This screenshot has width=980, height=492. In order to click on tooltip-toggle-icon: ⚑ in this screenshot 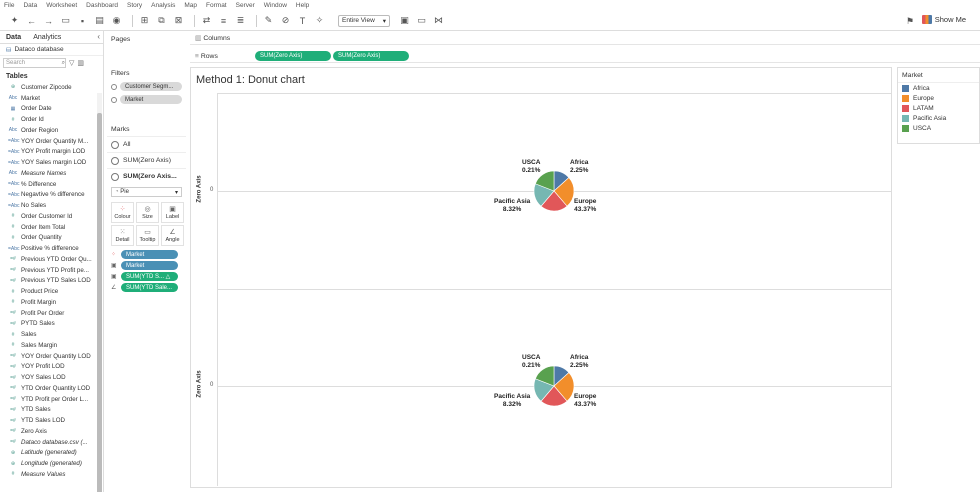, I will do `click(910, 21)`.